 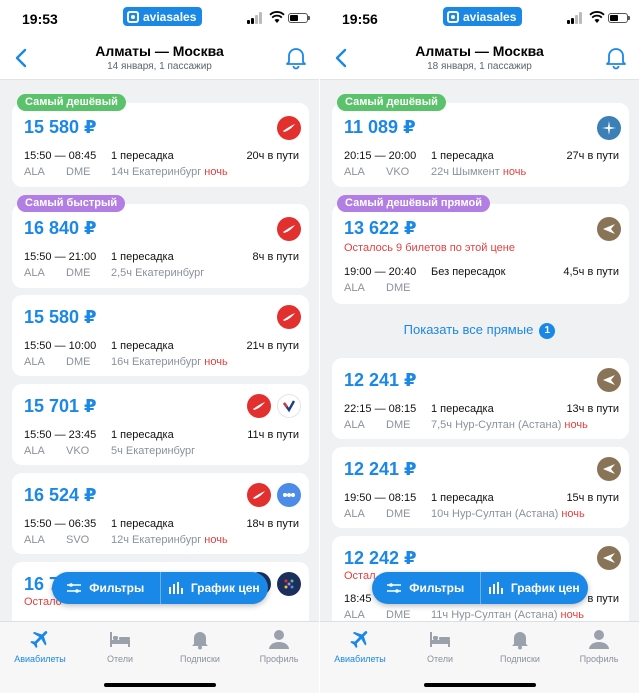 I want to click on fastest-badge: Самый быстрый, so click(x=71, y=203).